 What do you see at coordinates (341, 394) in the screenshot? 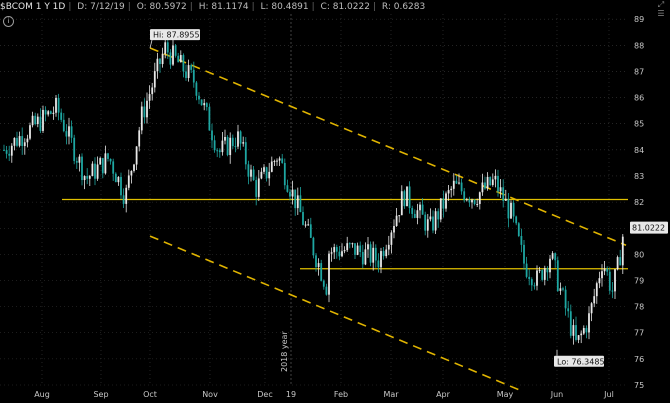
I see `date-tick-Feb: Feb` at bounding box center [341, 394].